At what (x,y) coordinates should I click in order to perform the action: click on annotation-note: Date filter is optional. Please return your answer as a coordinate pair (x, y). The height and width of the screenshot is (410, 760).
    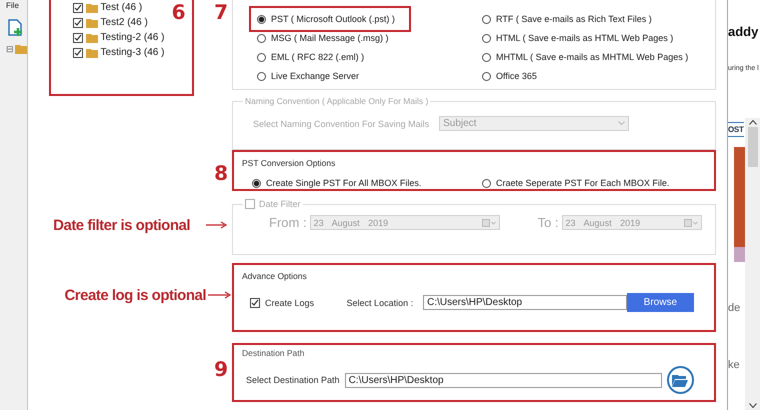
    Looking at the image, I should click on (121, 225).